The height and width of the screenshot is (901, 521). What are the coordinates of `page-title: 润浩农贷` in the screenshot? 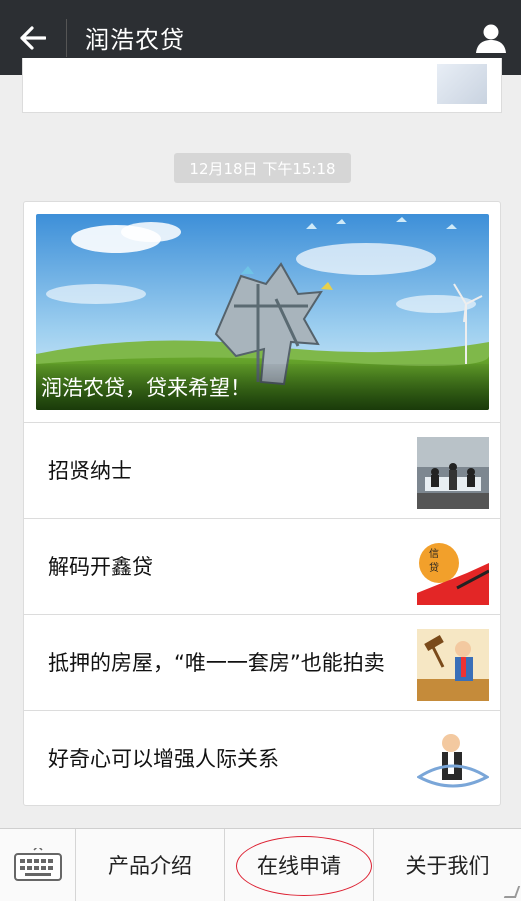 It's located at (135, 40).